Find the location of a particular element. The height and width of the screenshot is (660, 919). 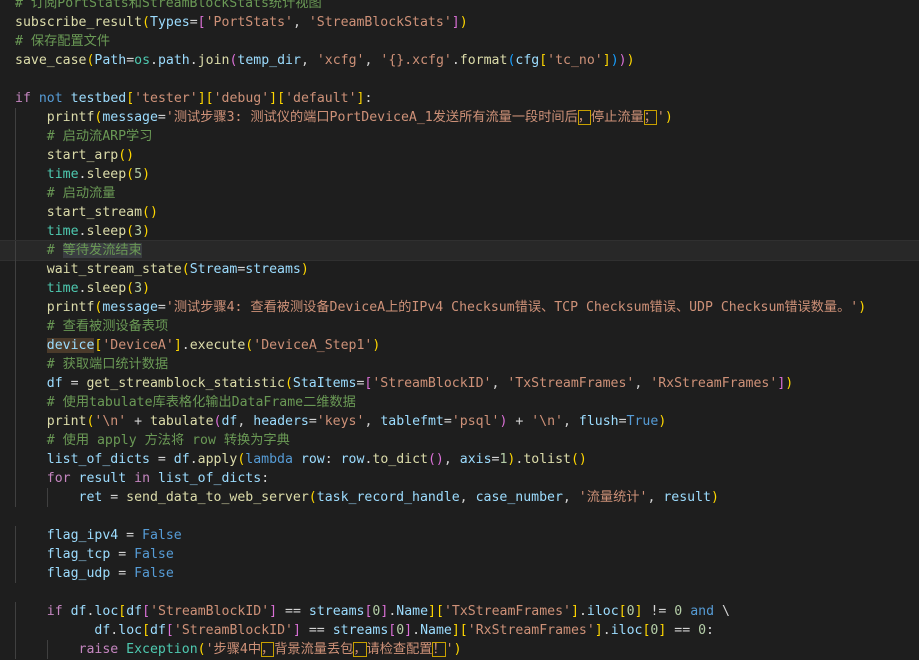

code-line: # 等待发流结束 is located at coordinates (459, 250).